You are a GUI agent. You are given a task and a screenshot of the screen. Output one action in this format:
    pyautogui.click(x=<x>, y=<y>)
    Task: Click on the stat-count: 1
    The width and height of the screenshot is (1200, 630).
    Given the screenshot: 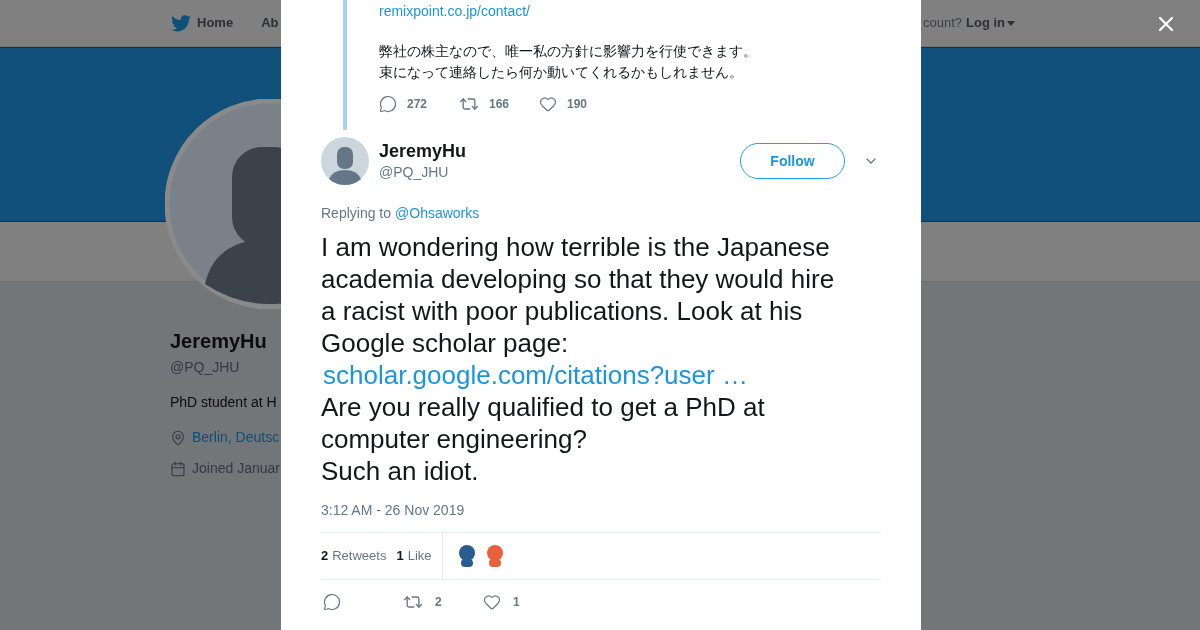 What is the action you would take?
    pyautogui.click(x=400, y=556)
    